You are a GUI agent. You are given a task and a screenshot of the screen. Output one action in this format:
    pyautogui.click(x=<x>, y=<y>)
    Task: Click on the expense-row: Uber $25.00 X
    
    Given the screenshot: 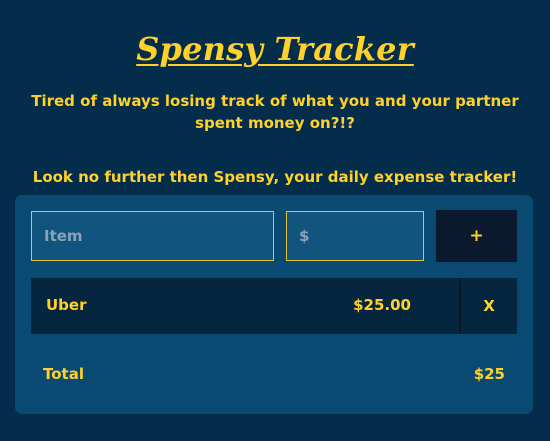 What is the action you would take?
    pyautogui.click(x=274, y=306)
    